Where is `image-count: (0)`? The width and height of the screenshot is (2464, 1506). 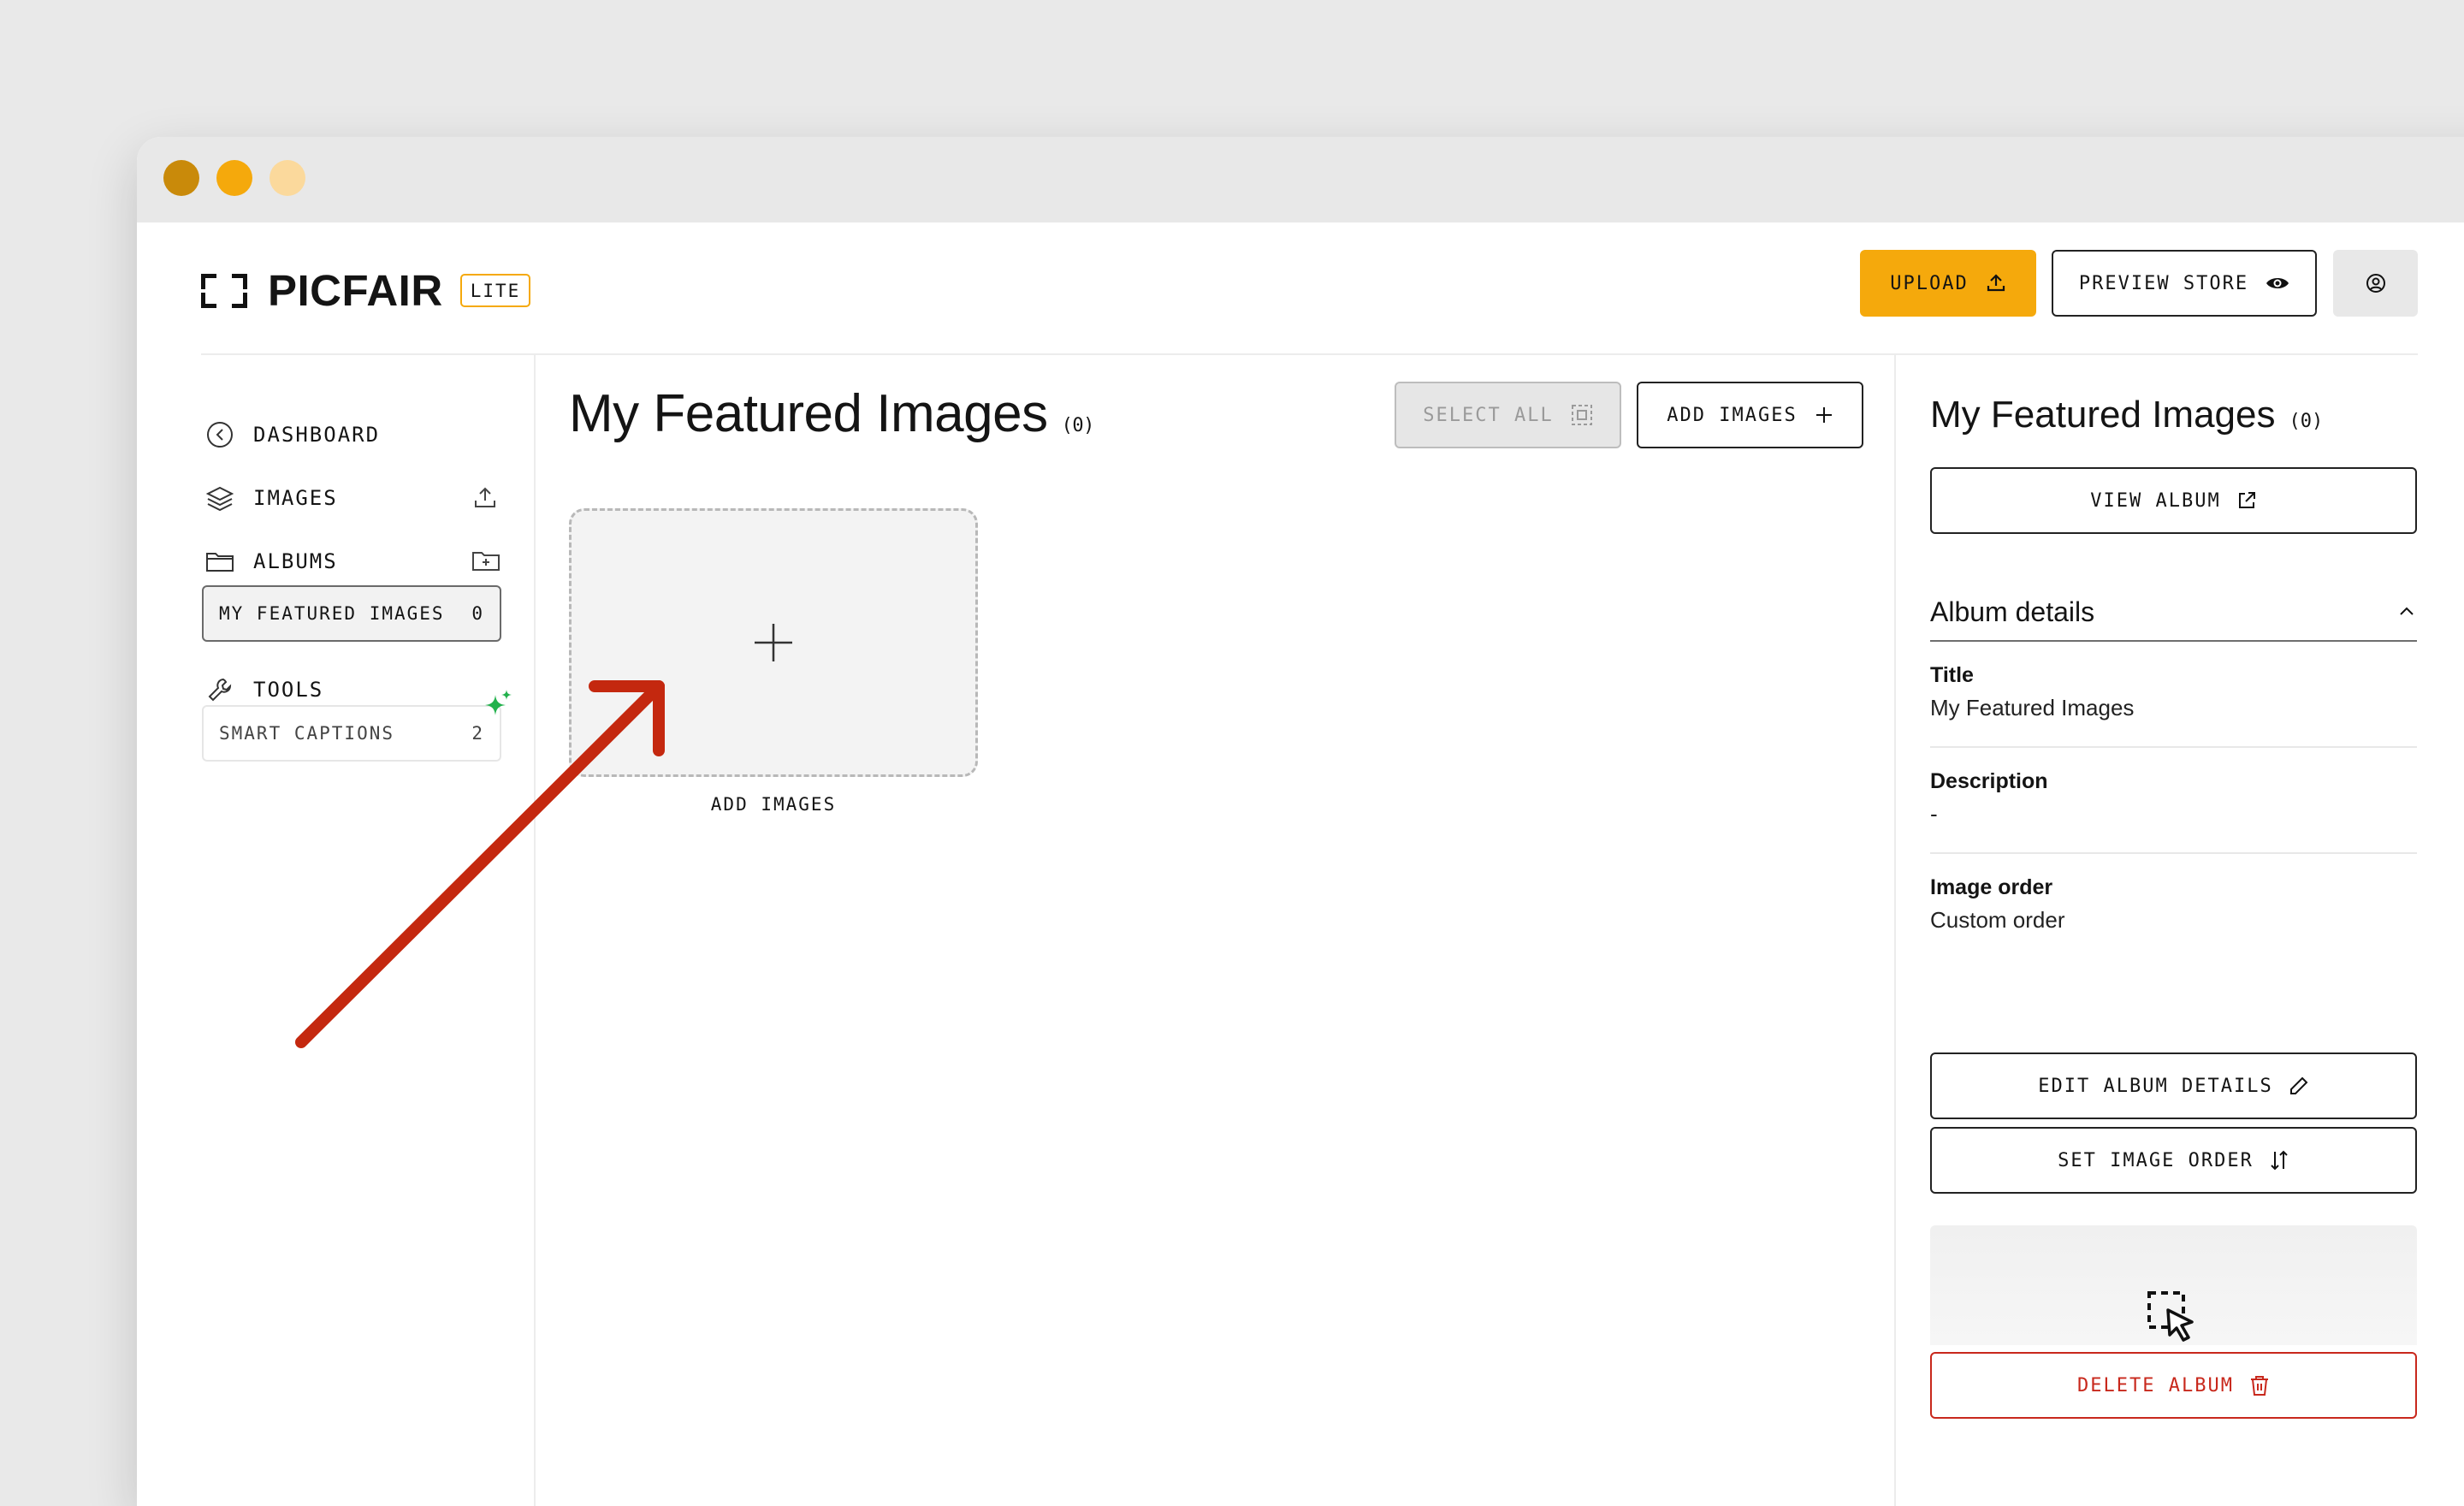 image-count: (0) is located at coordinates (1078, 426).